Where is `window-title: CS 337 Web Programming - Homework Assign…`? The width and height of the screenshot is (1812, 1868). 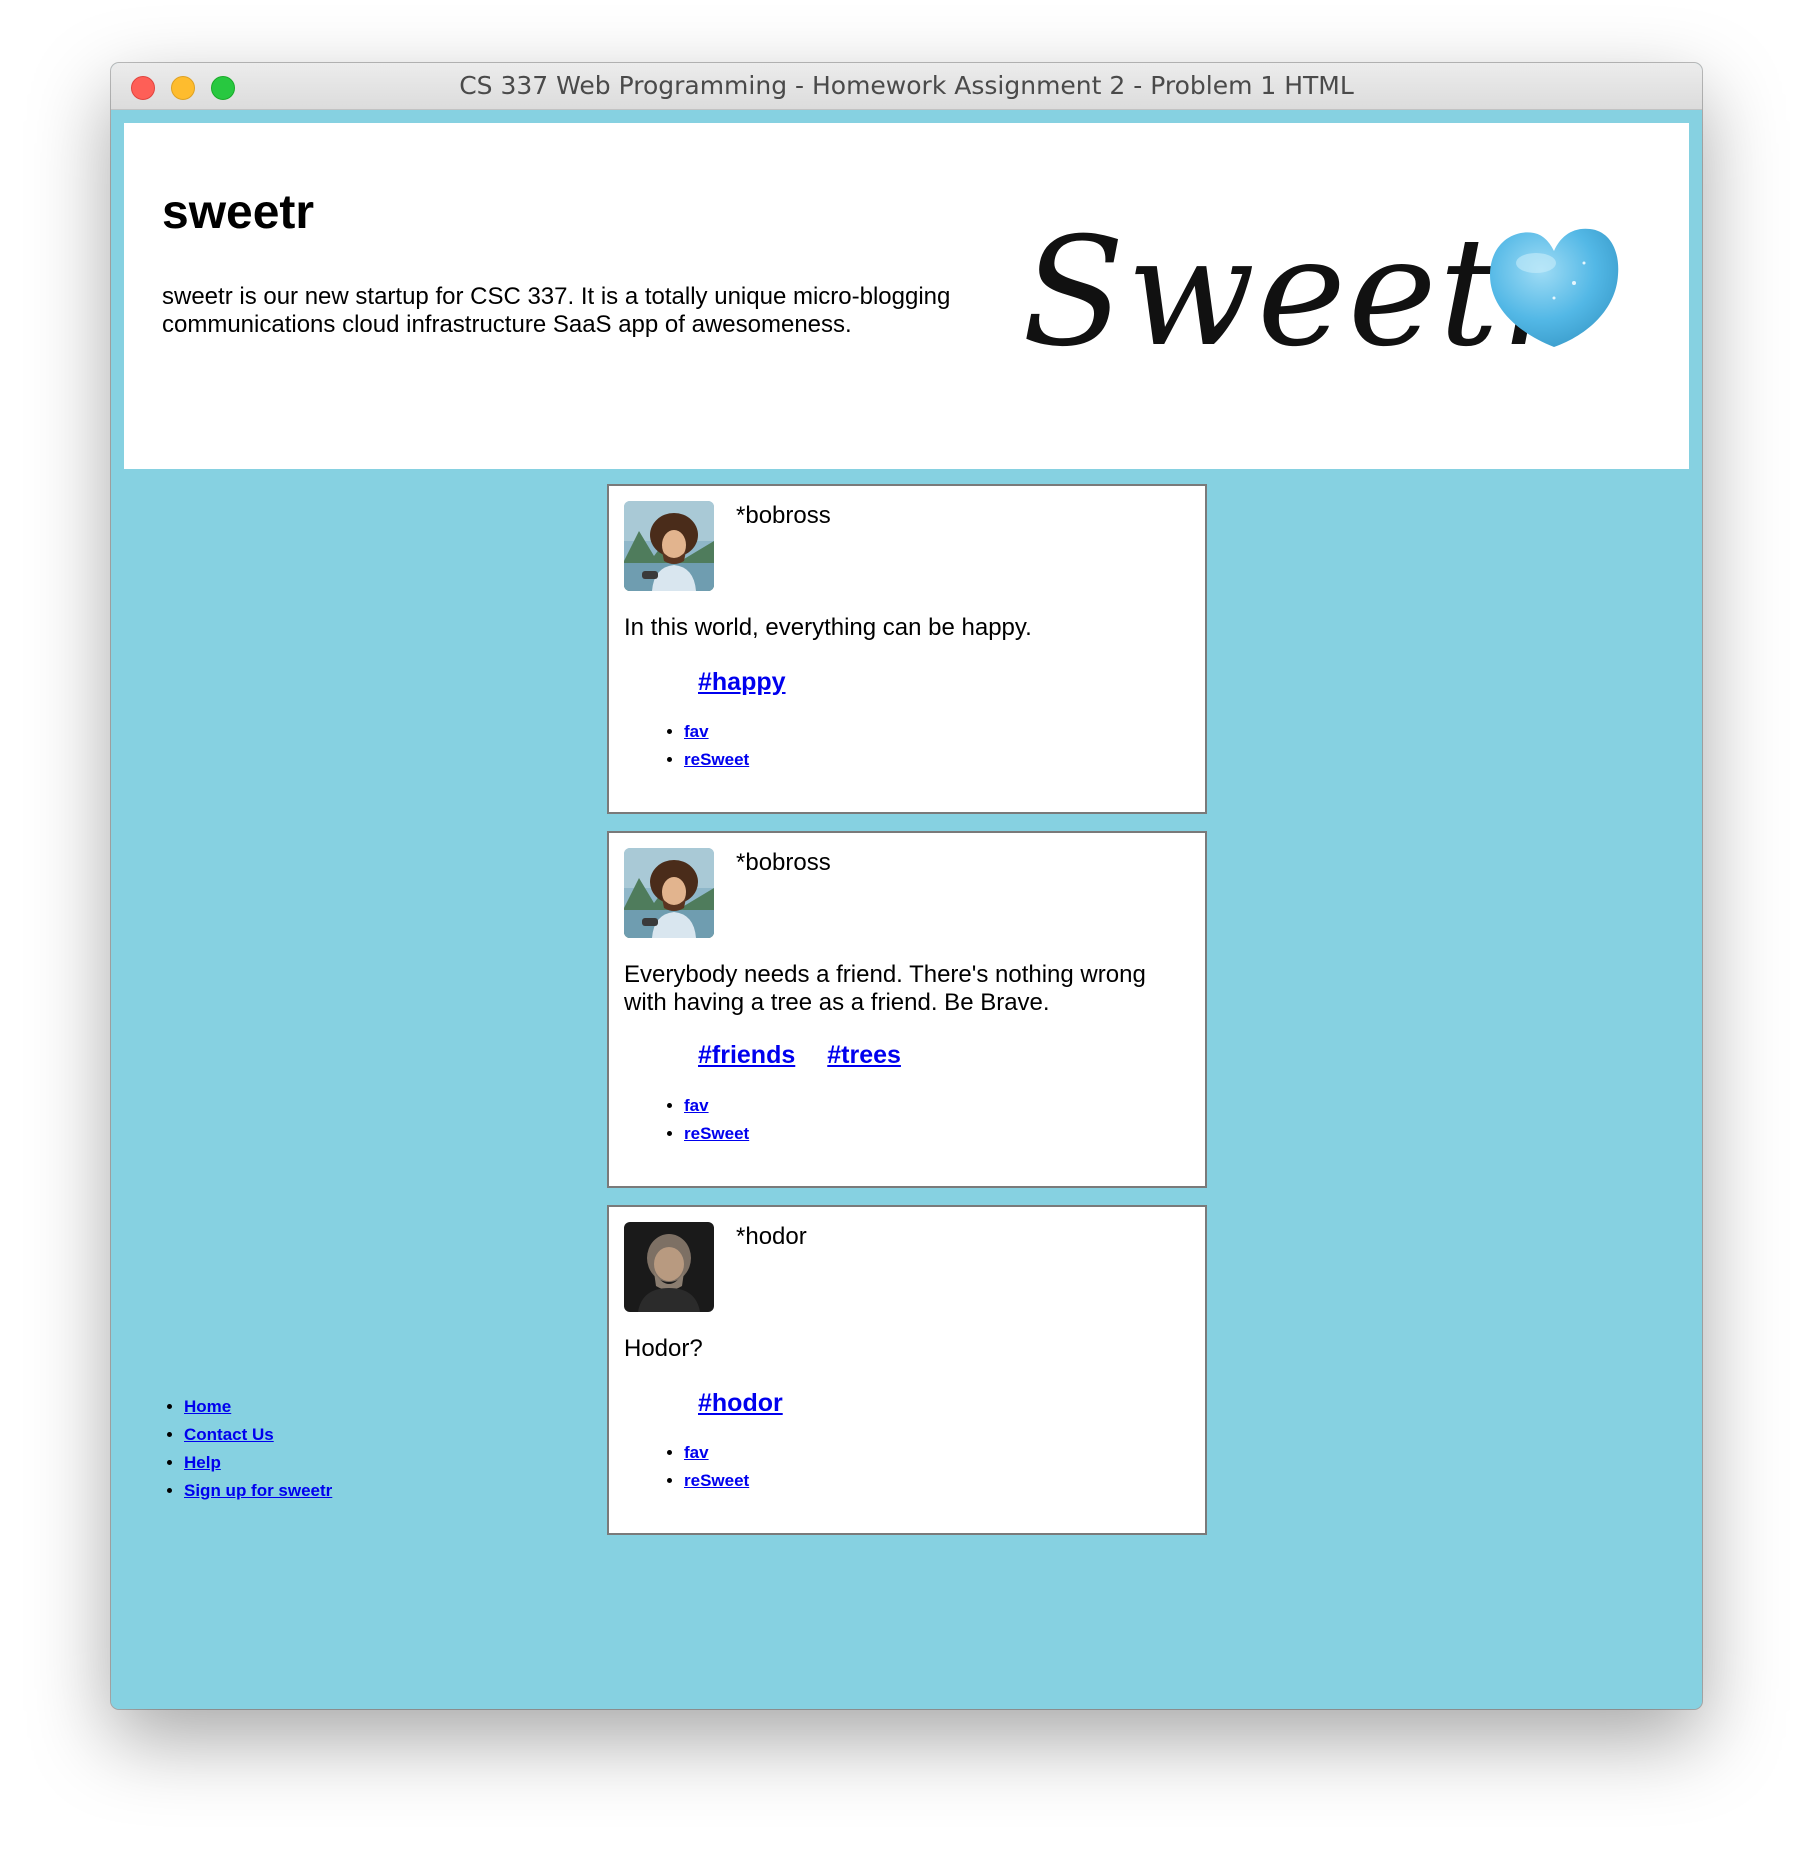 window-title: CS 337 Web Programming - Homework Assign… is located at coordinates (906, 85).